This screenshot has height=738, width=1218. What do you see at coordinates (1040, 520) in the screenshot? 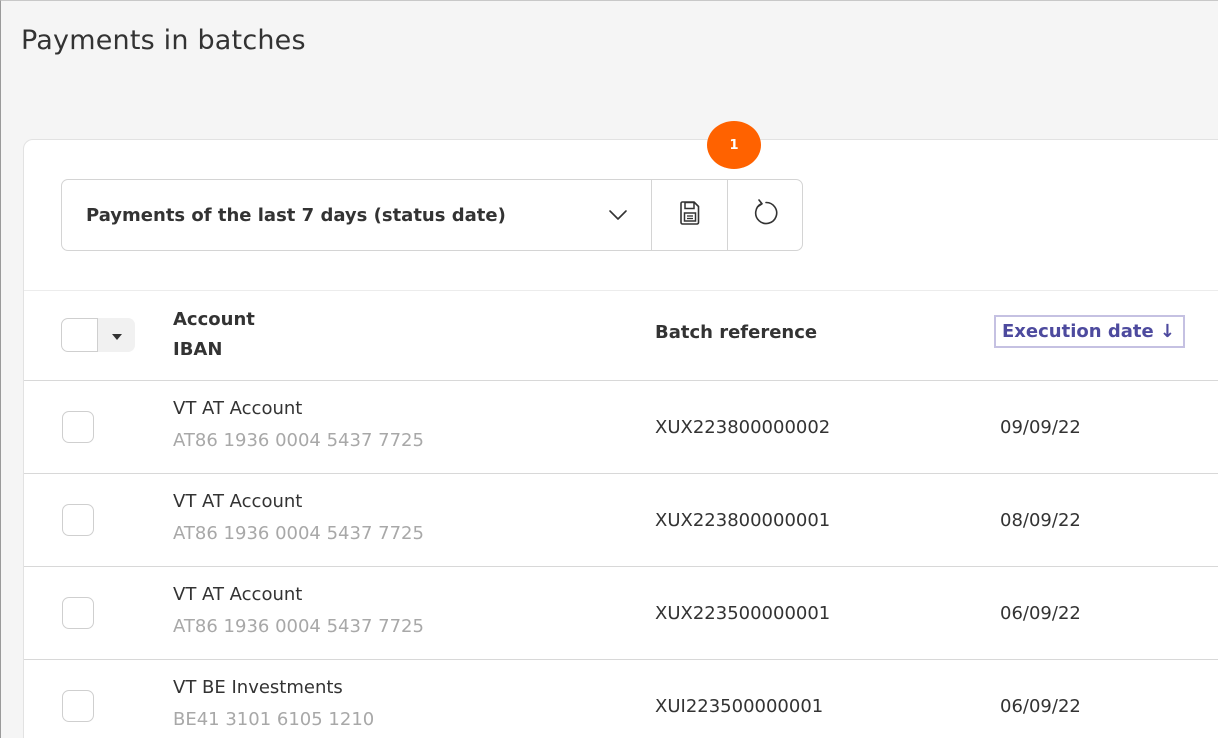
I see `execution-date: 08/09/22` at bounding box center [1040, 520].